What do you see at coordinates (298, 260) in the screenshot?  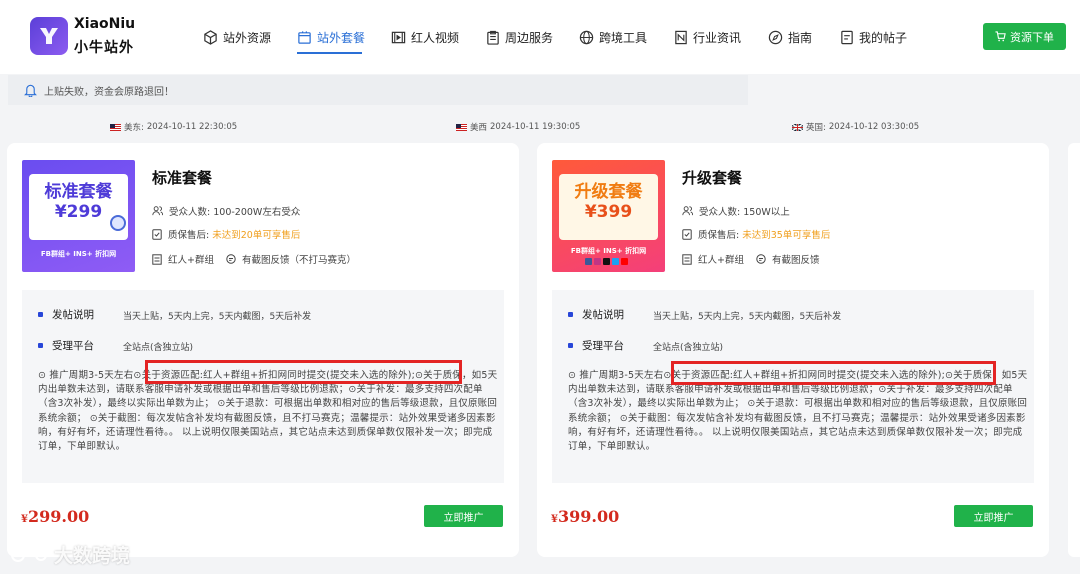 I see `feature-b: 有截图反馈（不打马赛克）` at bounding box center [298, 260].